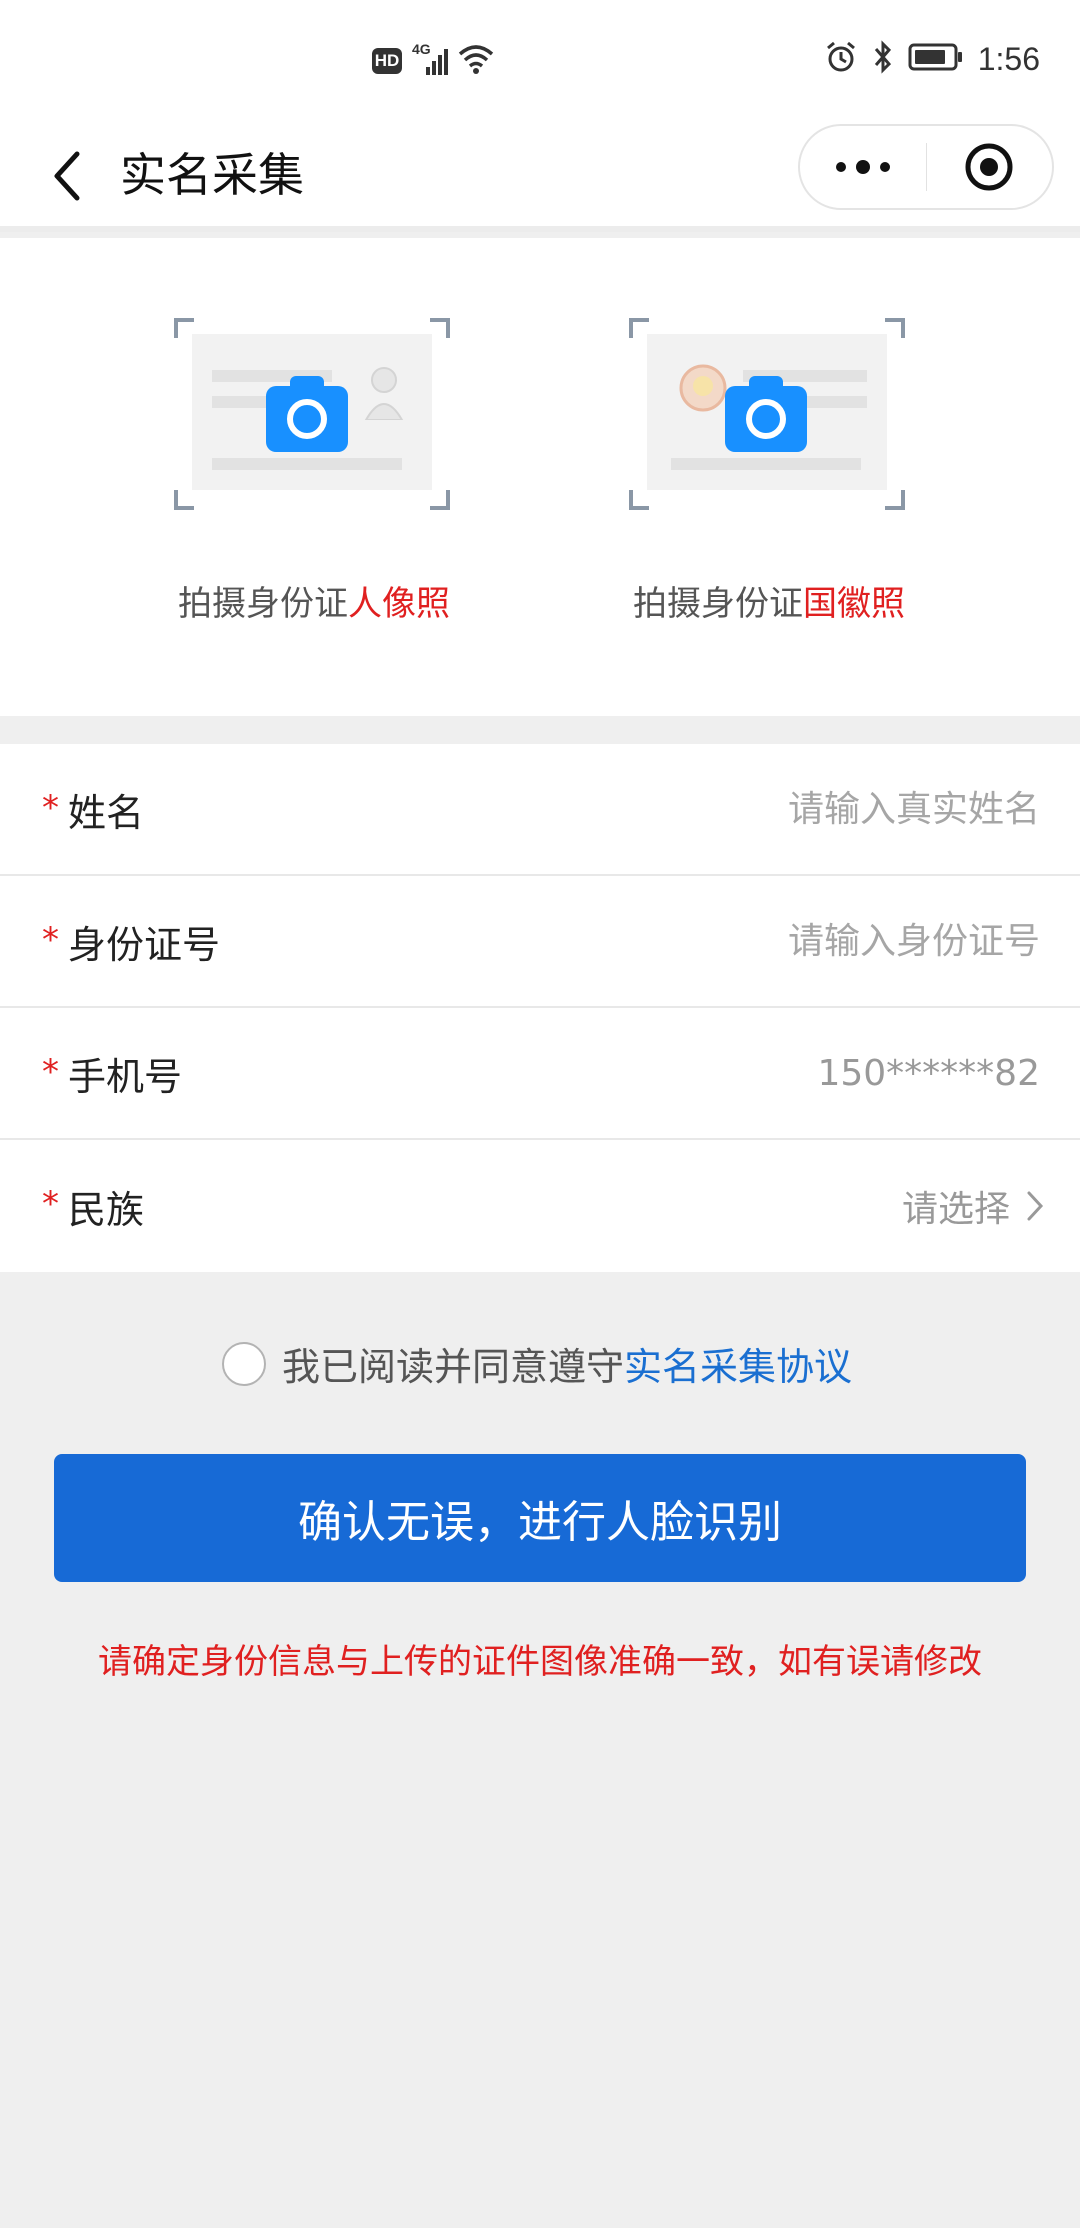 The image size is (1080, 2228). Describe the element at coordinates (790, 1073) in the screenshot. I see `phone-input` at that location.